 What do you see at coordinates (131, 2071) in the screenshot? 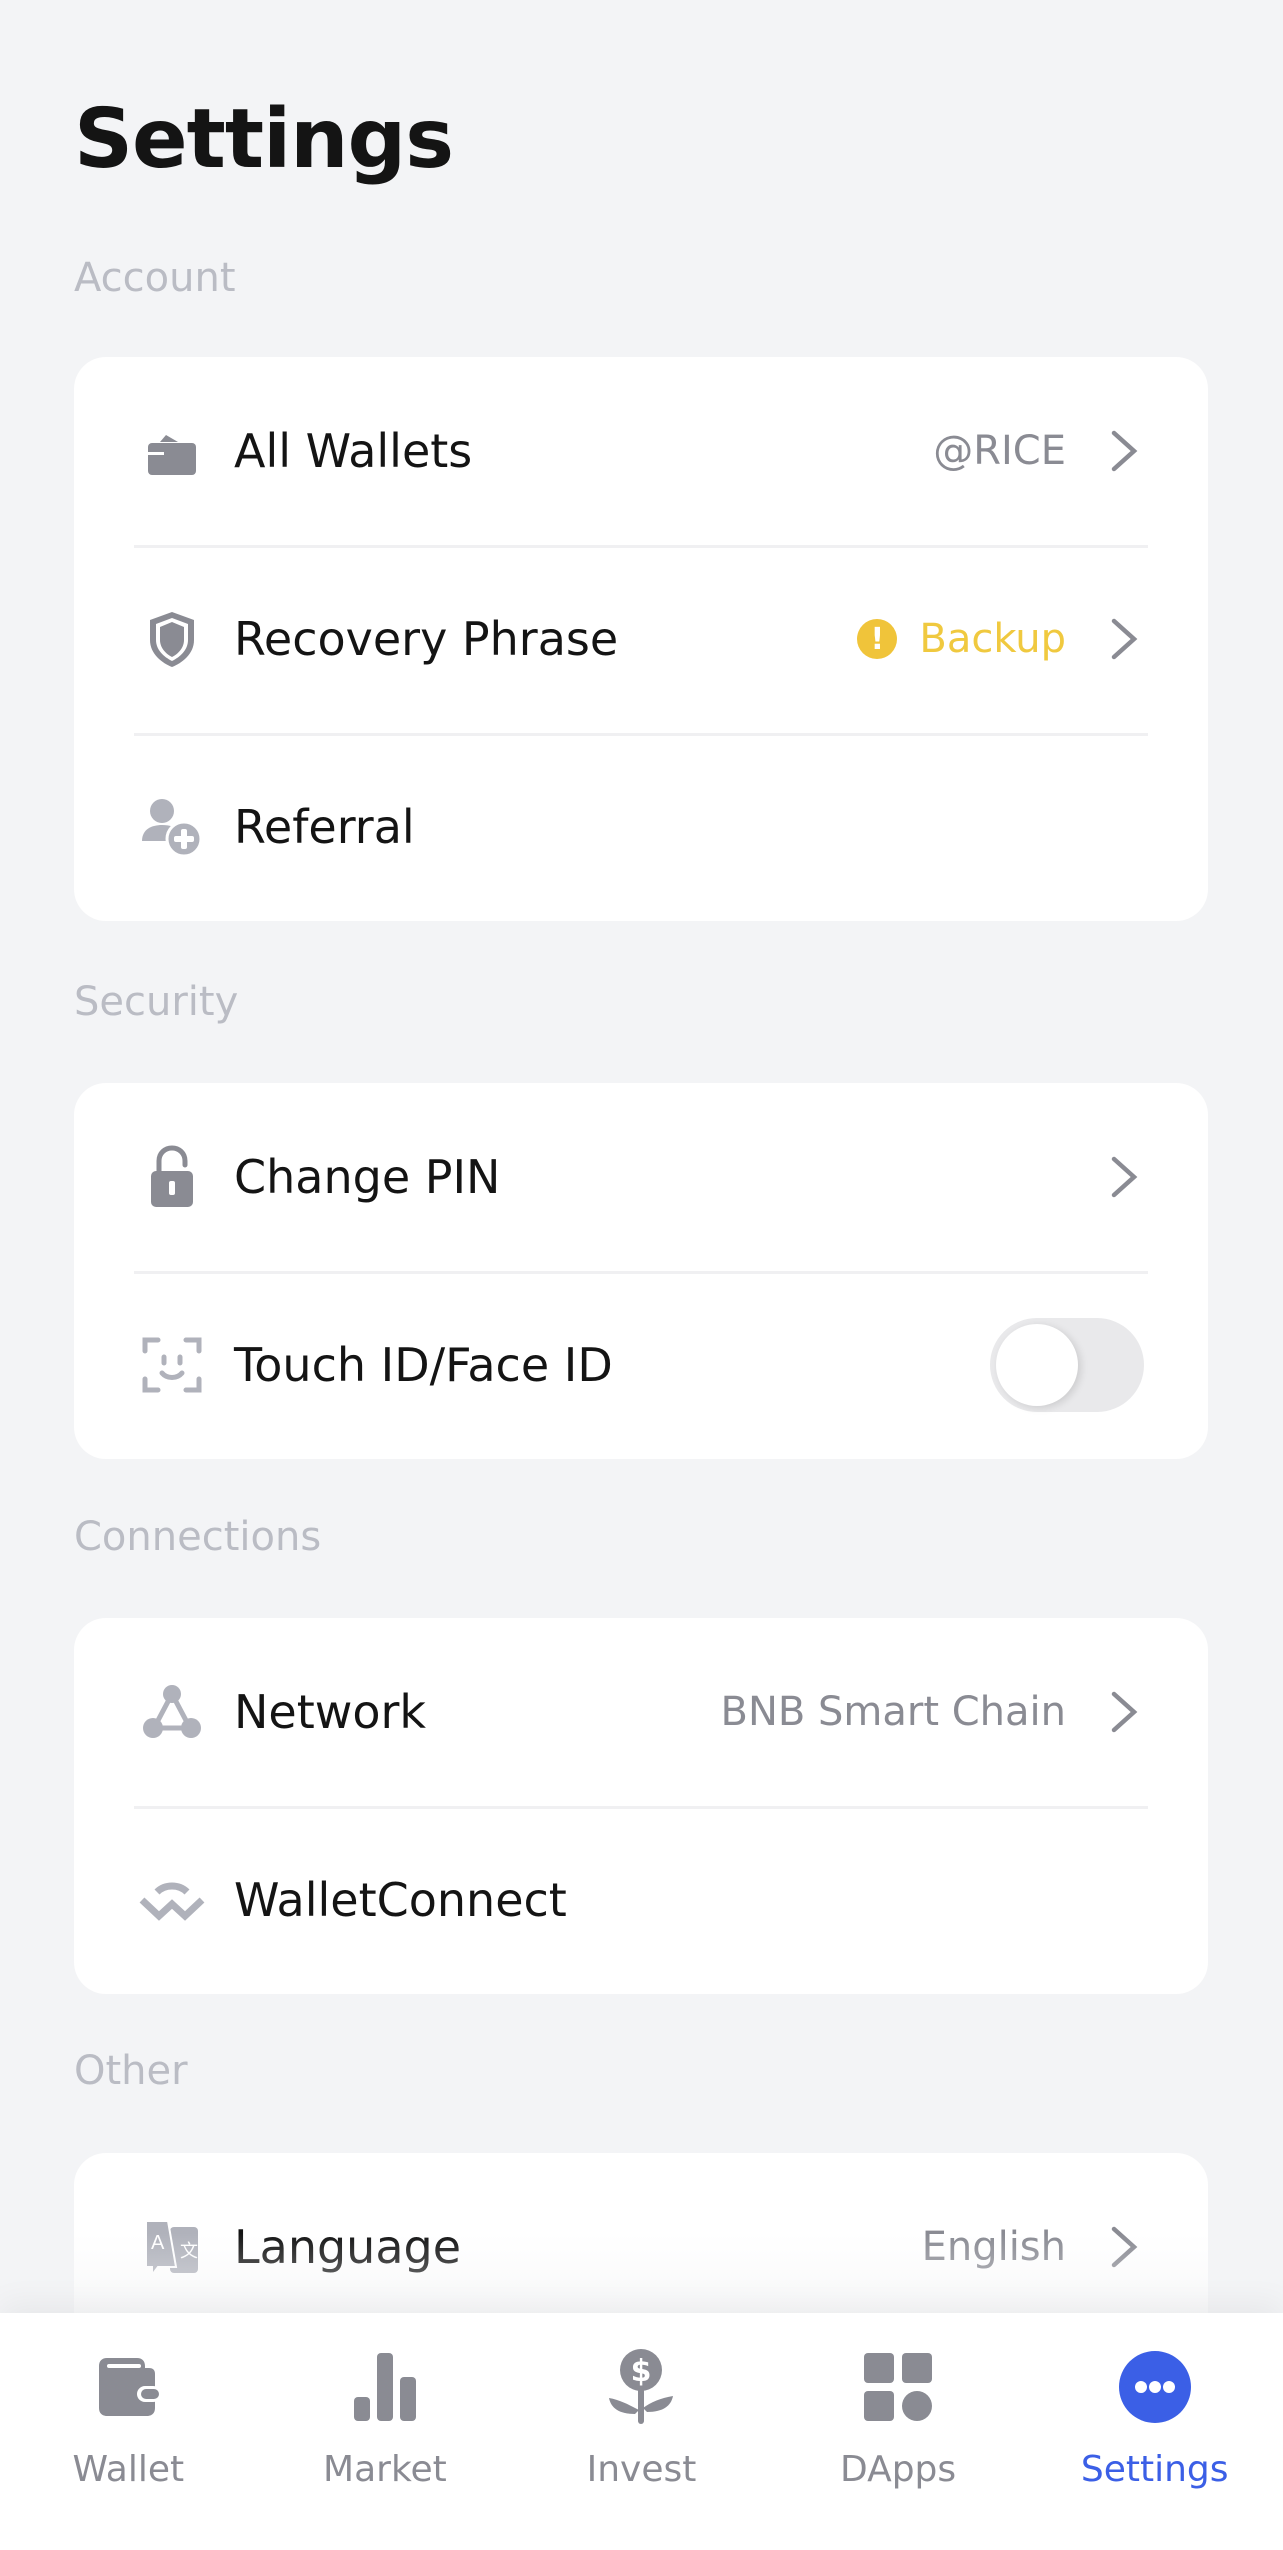
I see `section-label-other: Other` at bounding box center [131, 2071].